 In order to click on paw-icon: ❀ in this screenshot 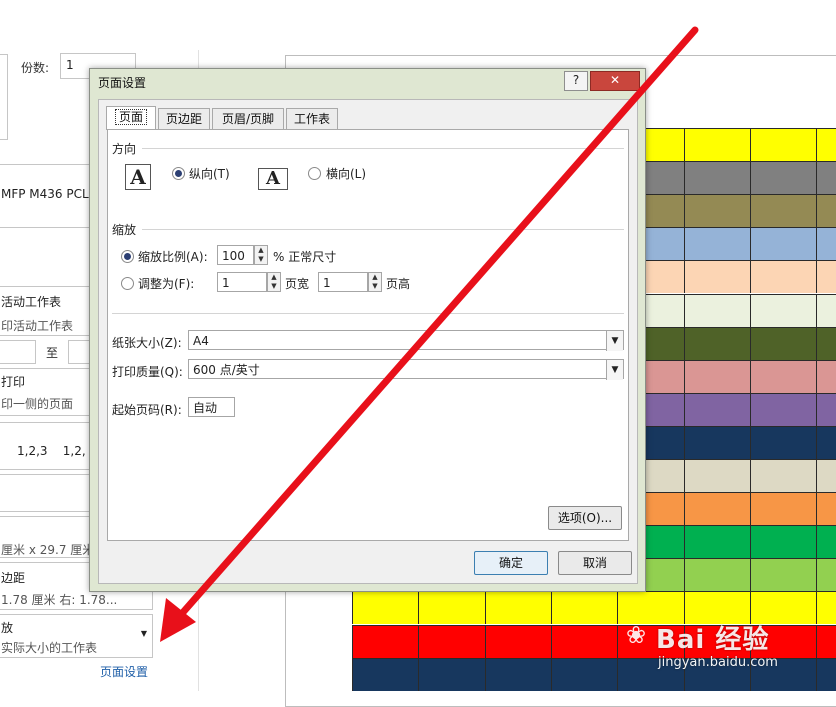, I will do `click(636, 635)`.